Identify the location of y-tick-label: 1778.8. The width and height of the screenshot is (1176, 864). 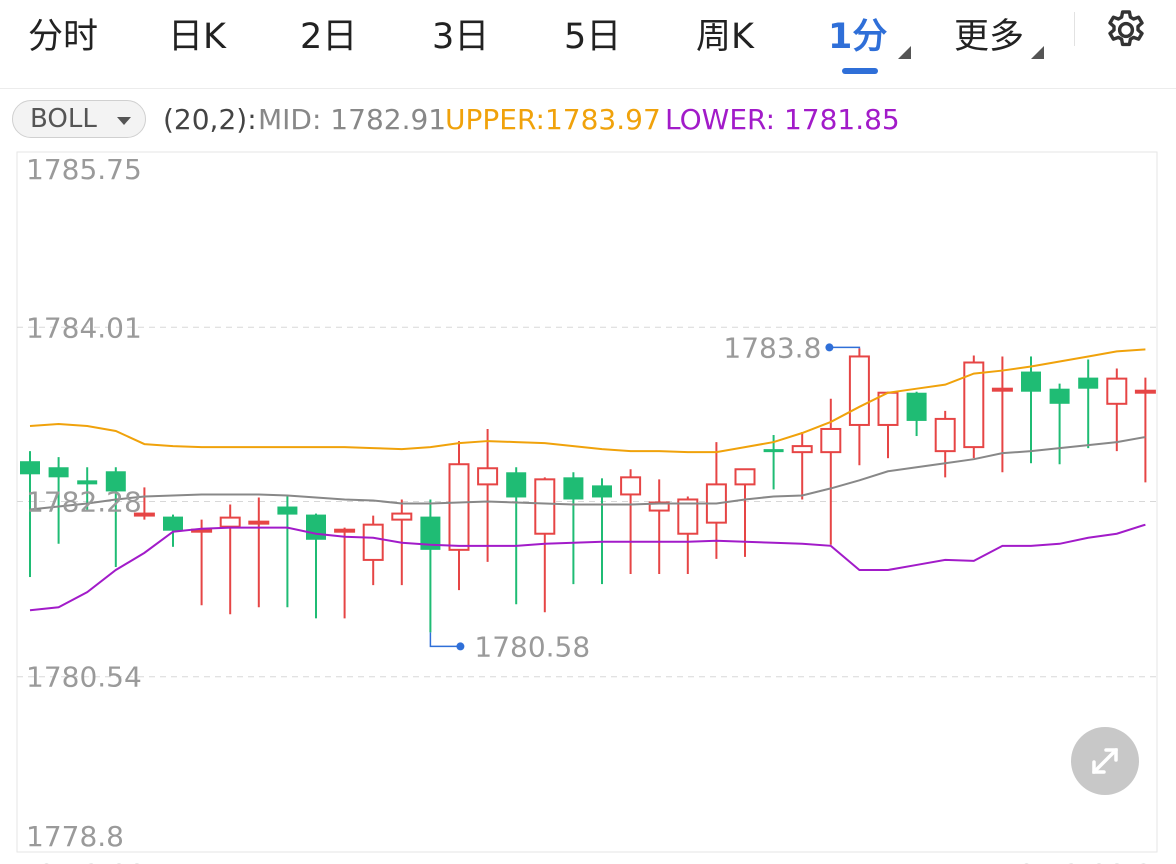
(75, 836).